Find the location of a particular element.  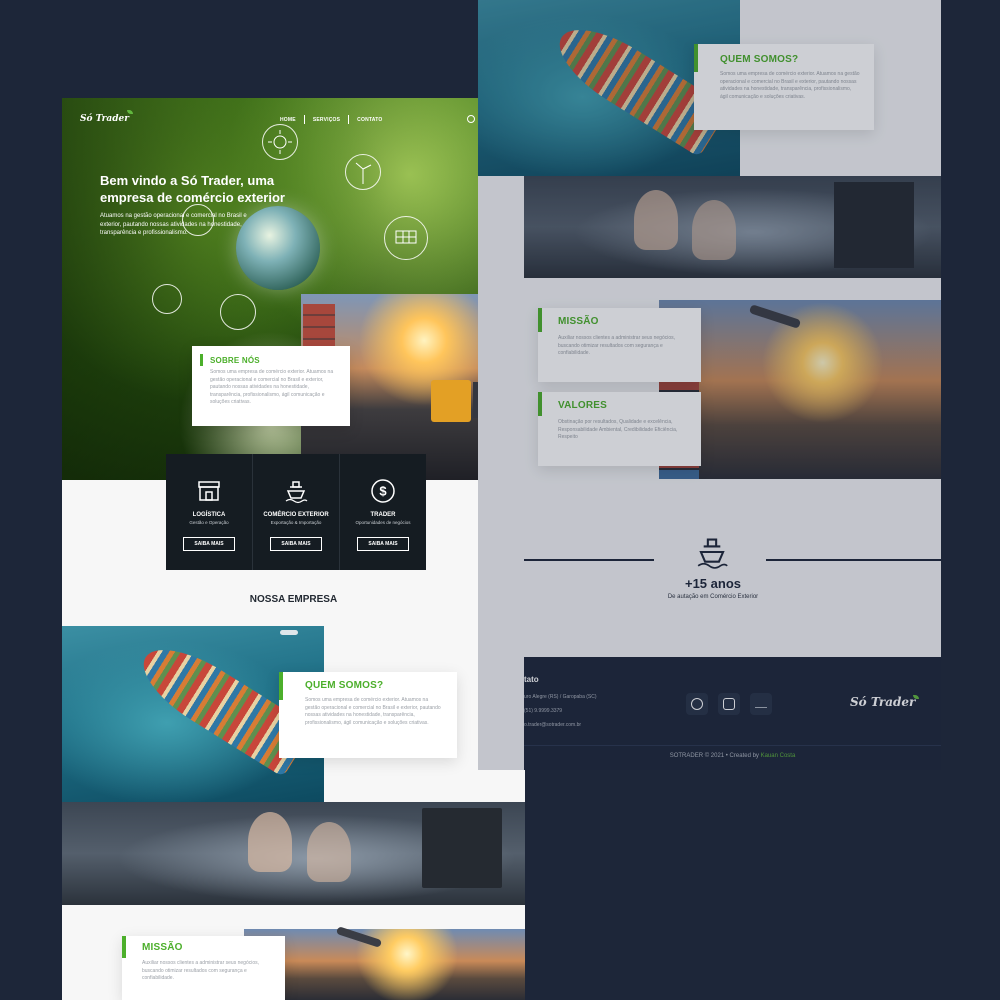

service-title: LOGÍSTICA is located at coordinates (209, 515).